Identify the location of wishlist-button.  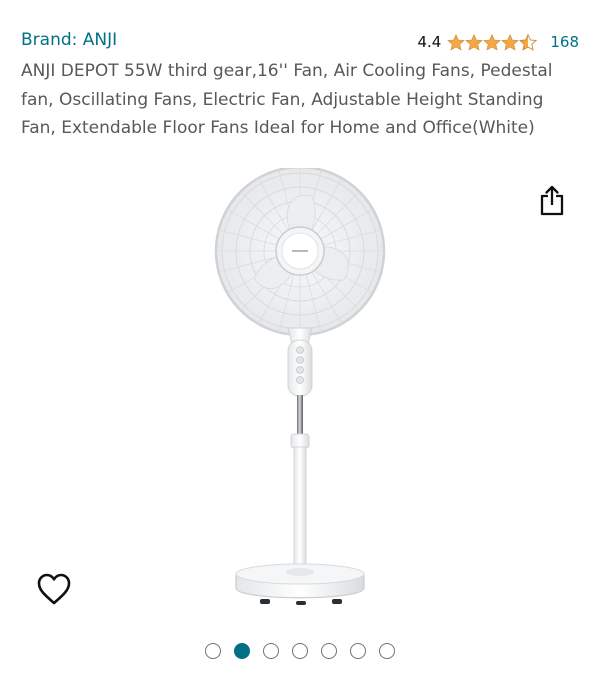
(54, 589).